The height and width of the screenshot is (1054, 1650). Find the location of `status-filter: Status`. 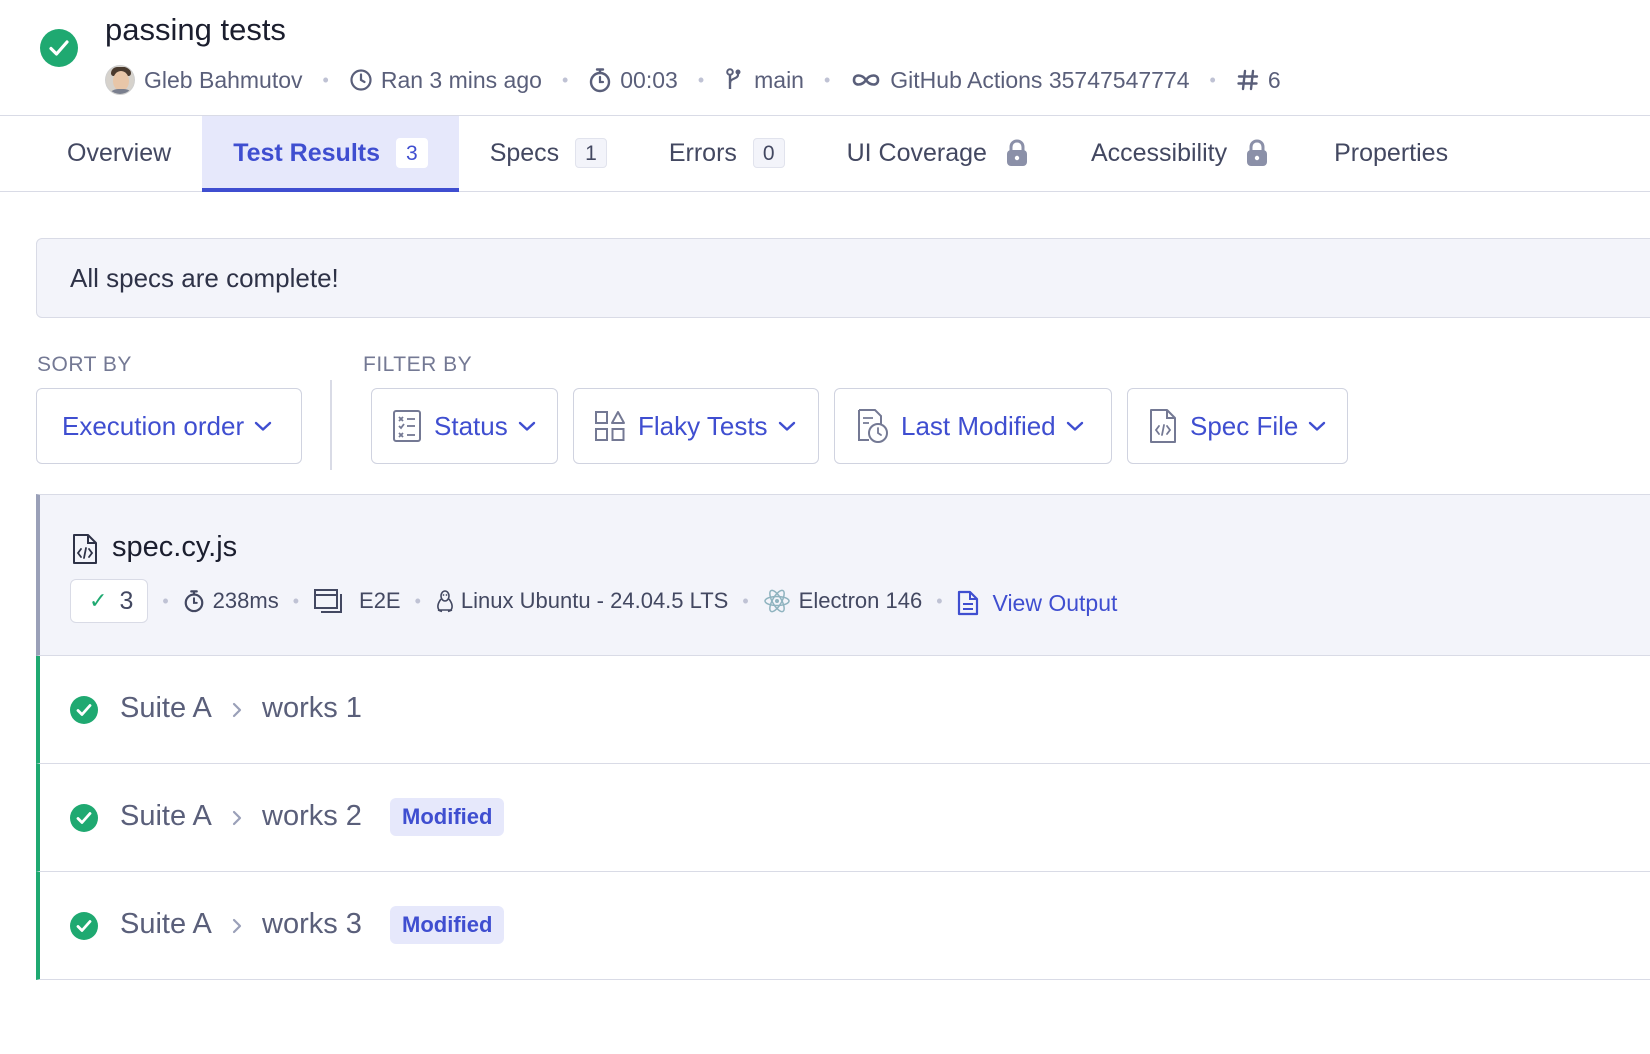

status-filter: Status is located at coordinates (464, 426).